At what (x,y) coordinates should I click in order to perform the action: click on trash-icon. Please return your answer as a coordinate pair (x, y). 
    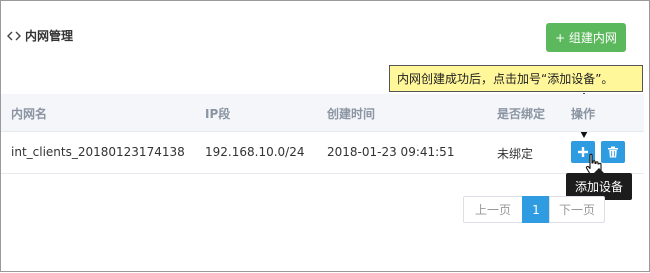
    Looking at the image, I should click on (613, 152).